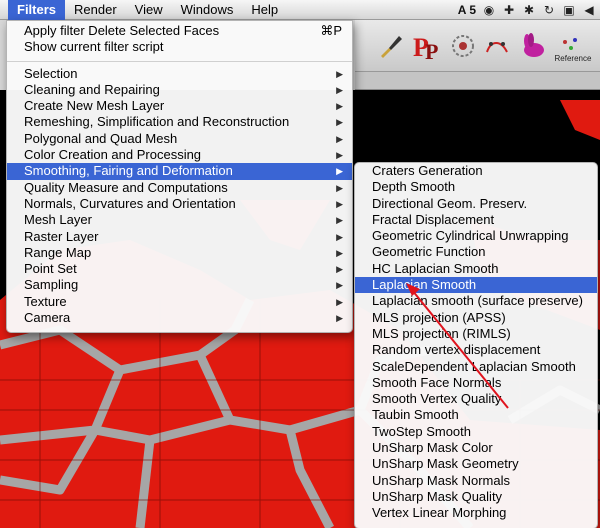 This screenshot has height=528, width=600. I want to click on menu-item: Laplacian Smooth, so click(476, 285).